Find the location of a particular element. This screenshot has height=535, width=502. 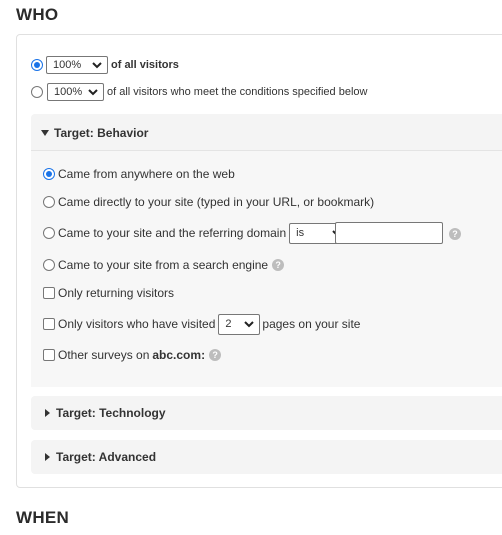

search-engine-help-icon: ? is located at coordinates (278, 265).